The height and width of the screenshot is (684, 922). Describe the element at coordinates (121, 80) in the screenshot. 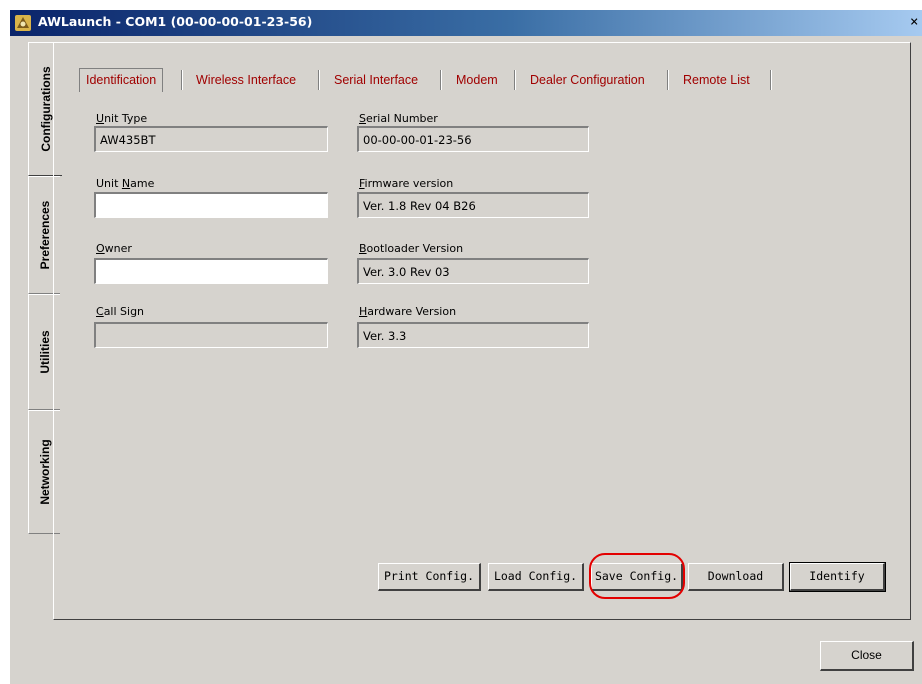

I see `tab-identification: Identification` at that location.